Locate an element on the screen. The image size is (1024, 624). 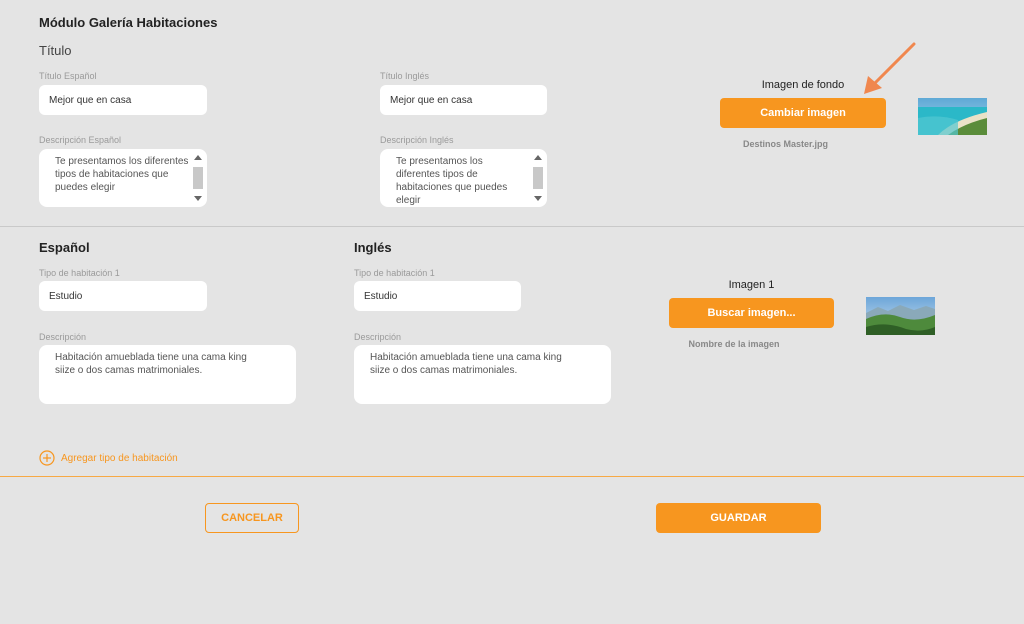
title-en-input: Mejor que en casa is located at coordinates (463, 100).